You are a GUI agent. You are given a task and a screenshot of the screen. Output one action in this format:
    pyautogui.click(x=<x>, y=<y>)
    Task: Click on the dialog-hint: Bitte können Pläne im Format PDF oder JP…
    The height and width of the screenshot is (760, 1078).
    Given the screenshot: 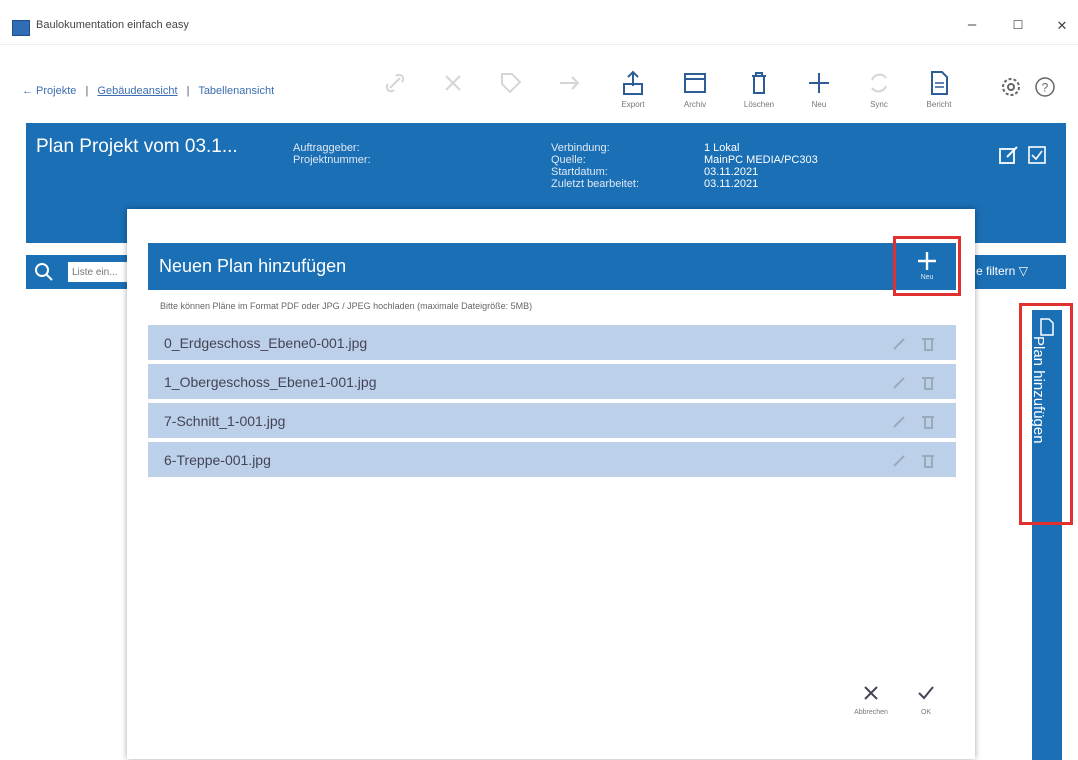 What is the action you would take?
    pyautogui.click(x=346, y=306)
    